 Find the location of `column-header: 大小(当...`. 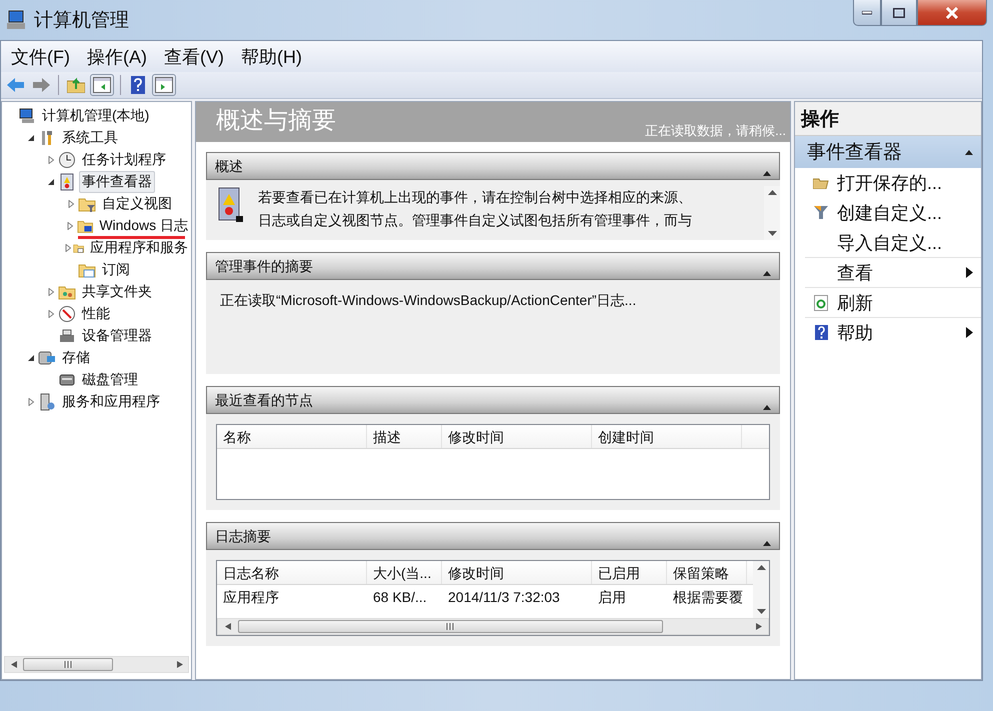

column-header: 大小(当... is located at coordinates (404, 572).